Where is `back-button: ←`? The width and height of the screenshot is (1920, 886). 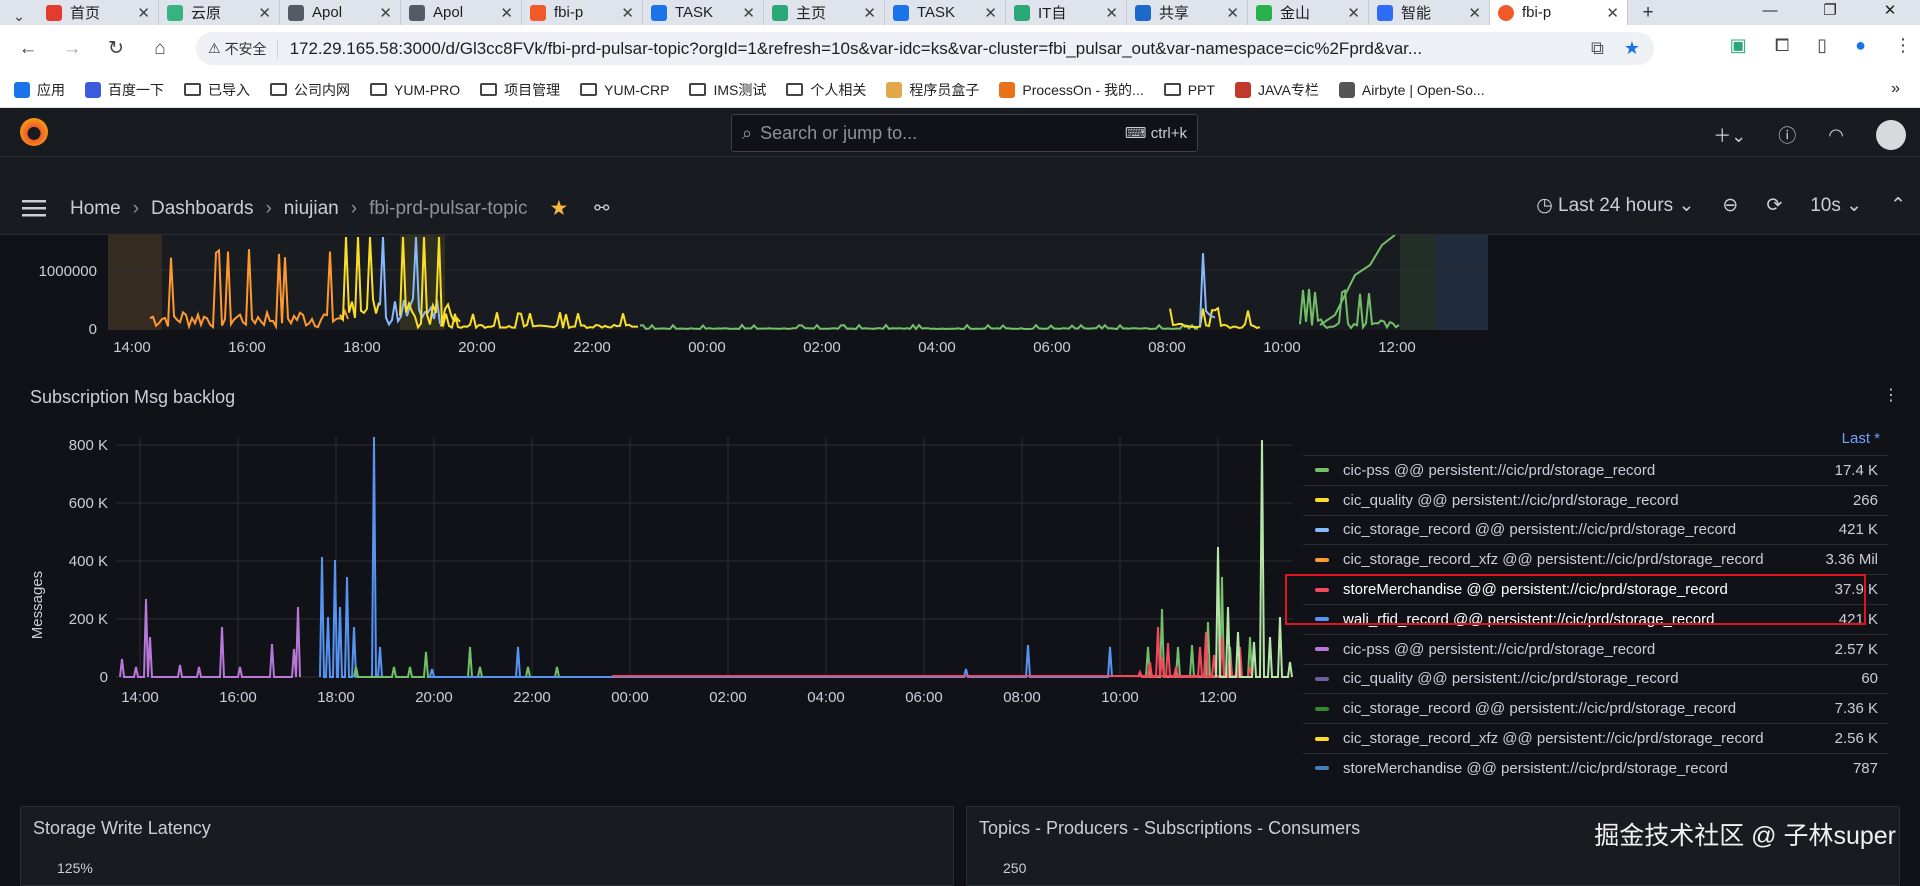
back-button: ← is located at coordinates (28, 49).